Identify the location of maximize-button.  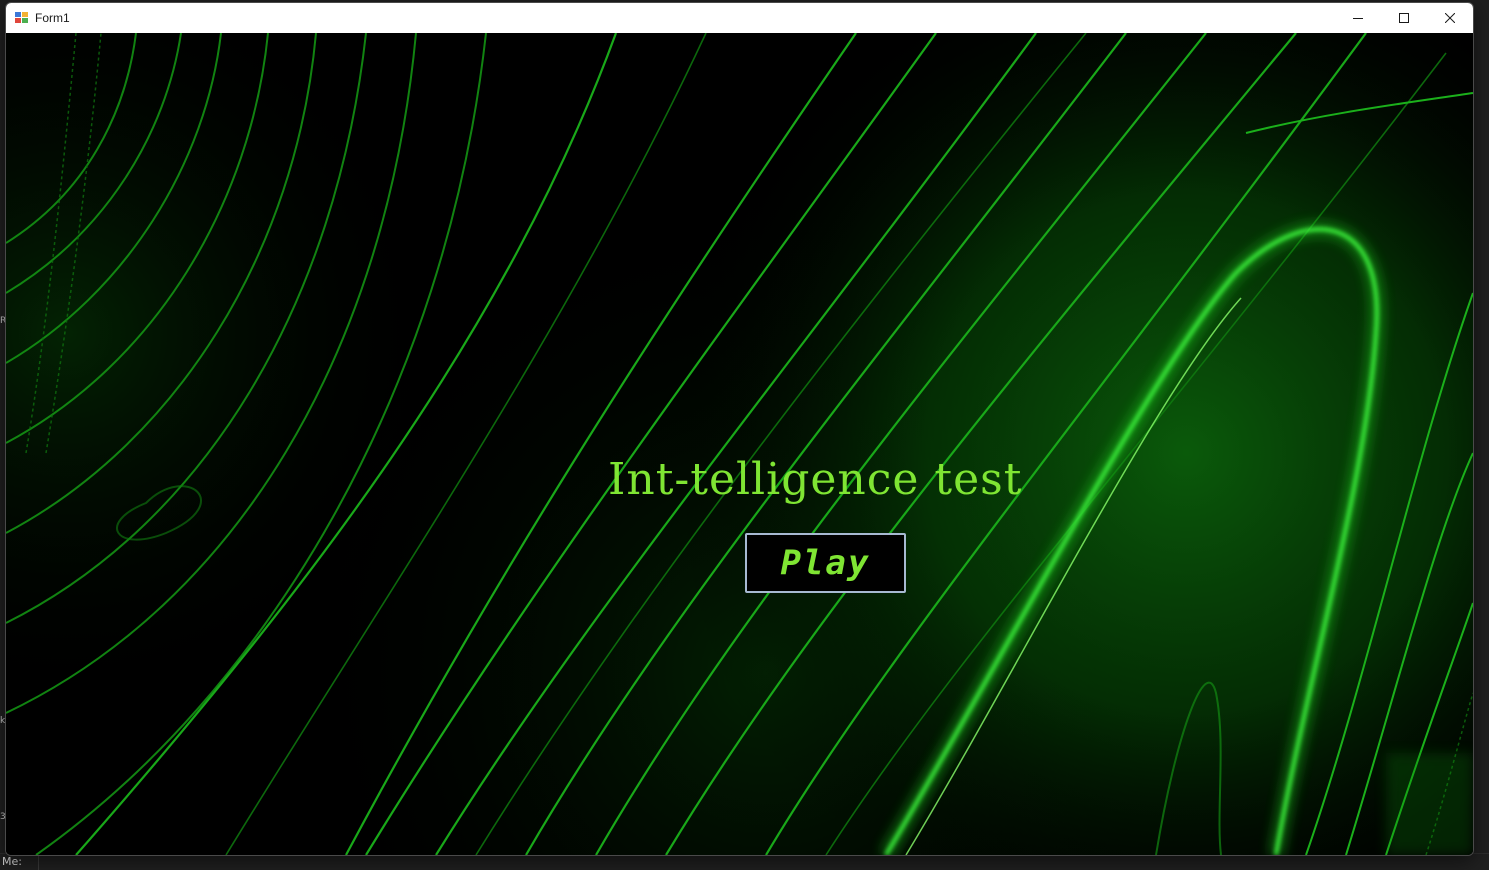
(1404, 18).